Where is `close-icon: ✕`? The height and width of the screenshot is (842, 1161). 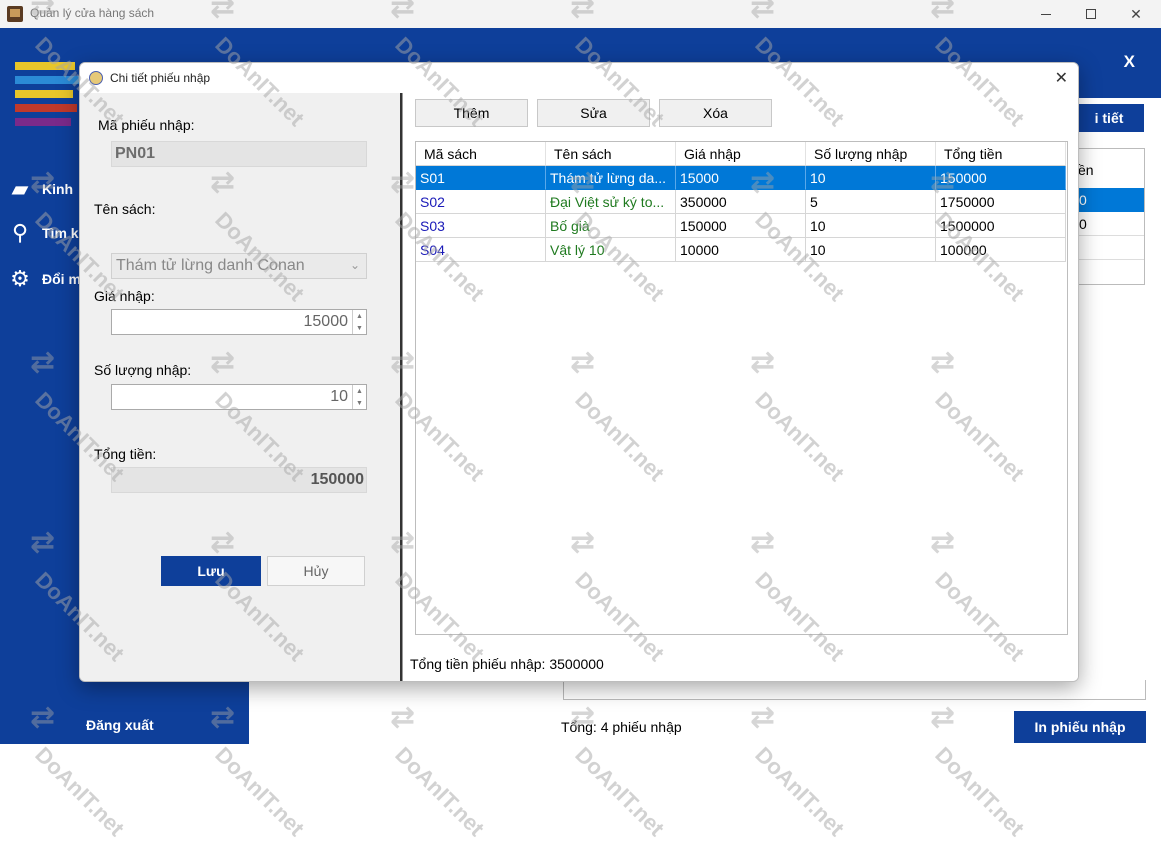
close-icon: ✕ is located at coordinates (1136, 13).